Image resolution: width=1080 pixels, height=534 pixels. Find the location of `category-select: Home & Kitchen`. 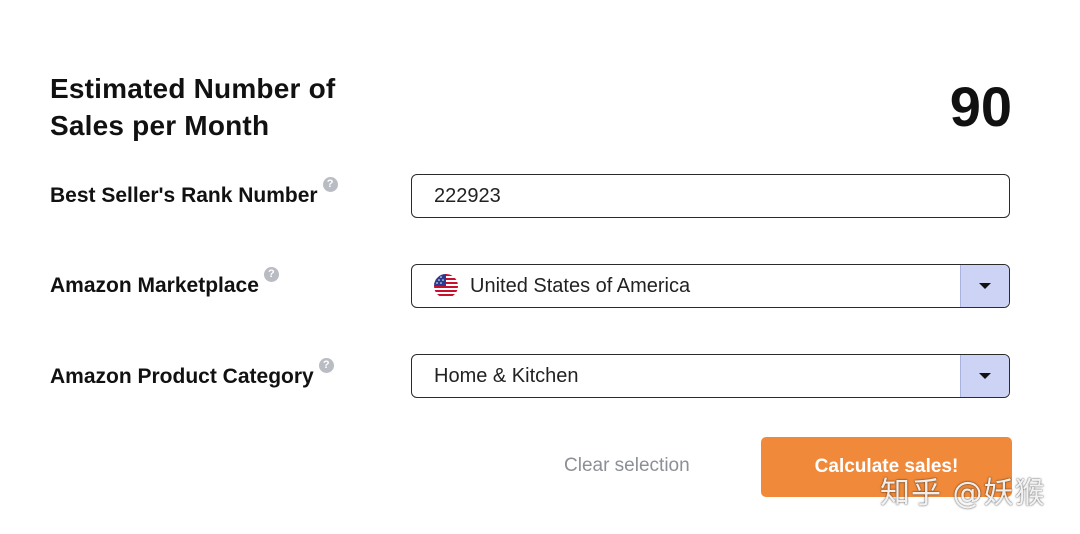

category-select: Home & Kitchen is located at coordinates (710, 376).